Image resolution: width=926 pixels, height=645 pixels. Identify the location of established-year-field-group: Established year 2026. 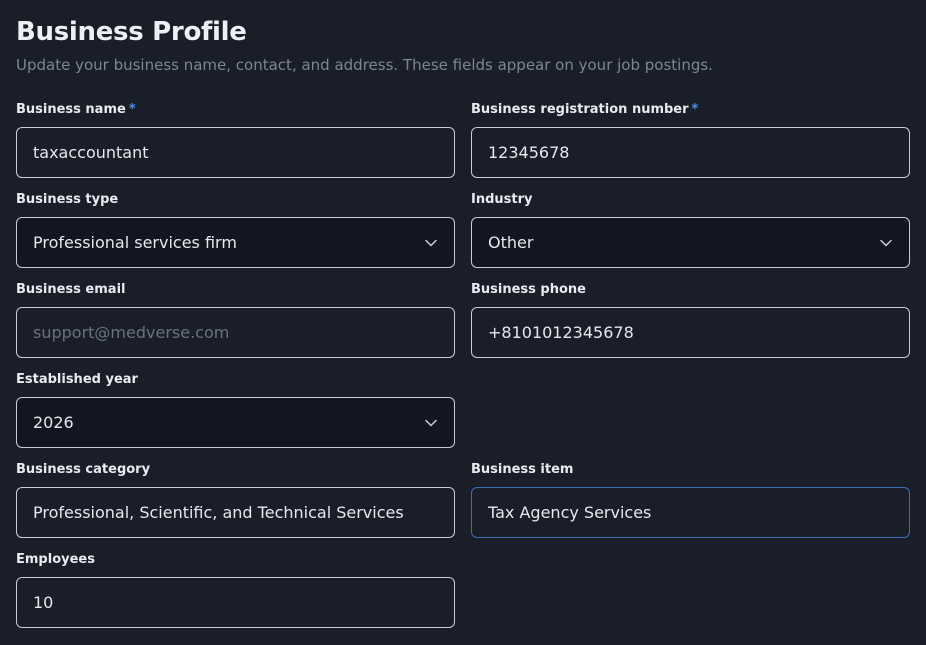
(235, 410).